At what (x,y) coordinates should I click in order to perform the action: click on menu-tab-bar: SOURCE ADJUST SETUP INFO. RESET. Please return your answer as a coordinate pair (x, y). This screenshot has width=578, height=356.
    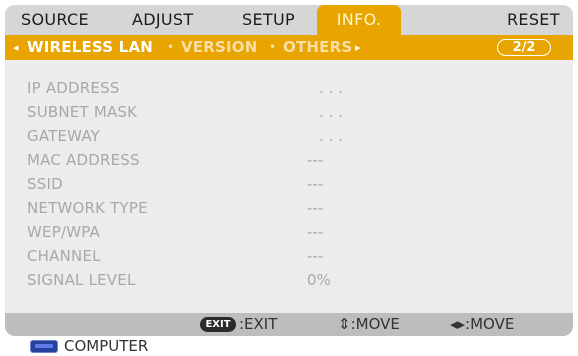
    Looking at the image, I should click on (289, 20).